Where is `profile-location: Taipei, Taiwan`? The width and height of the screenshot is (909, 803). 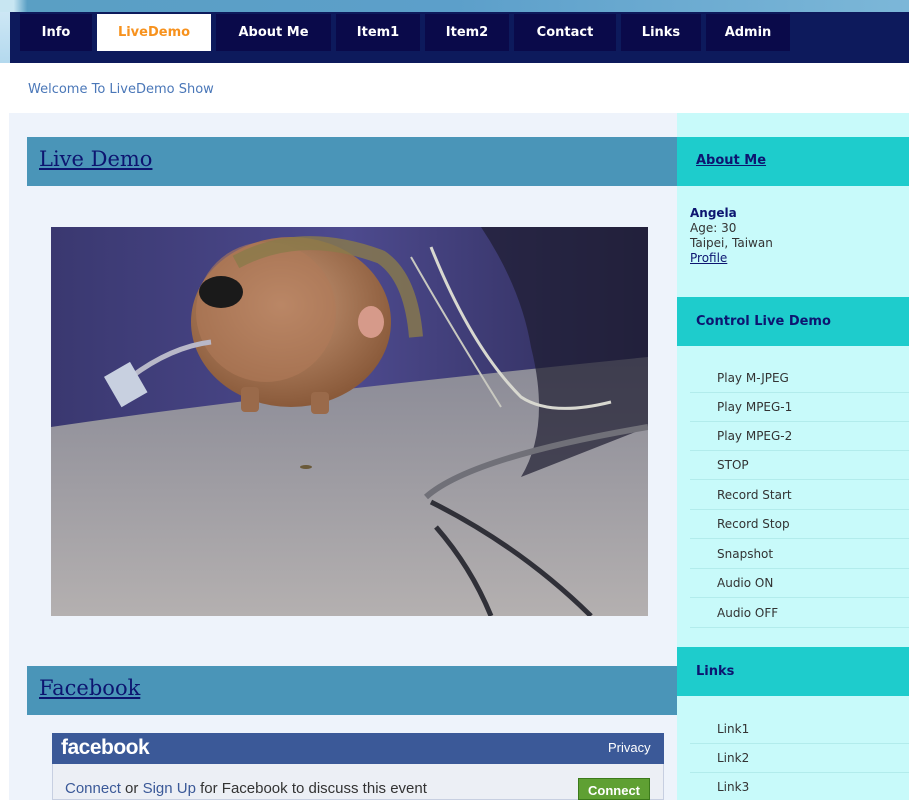
profile-location: Taipei, Taiwan is located at coordinates (731, 243).